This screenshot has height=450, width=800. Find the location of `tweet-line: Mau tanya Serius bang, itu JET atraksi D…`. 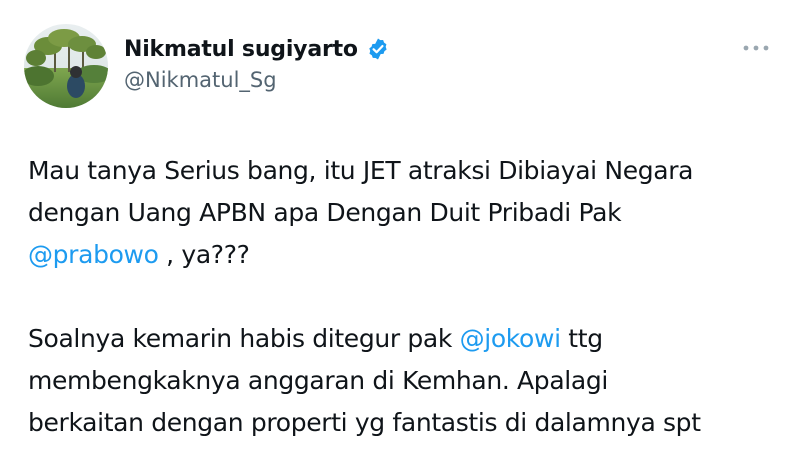

tweet-line: Mau tanya Serius bang, itu JET atraksi D… is located at coordinates (408, 171).